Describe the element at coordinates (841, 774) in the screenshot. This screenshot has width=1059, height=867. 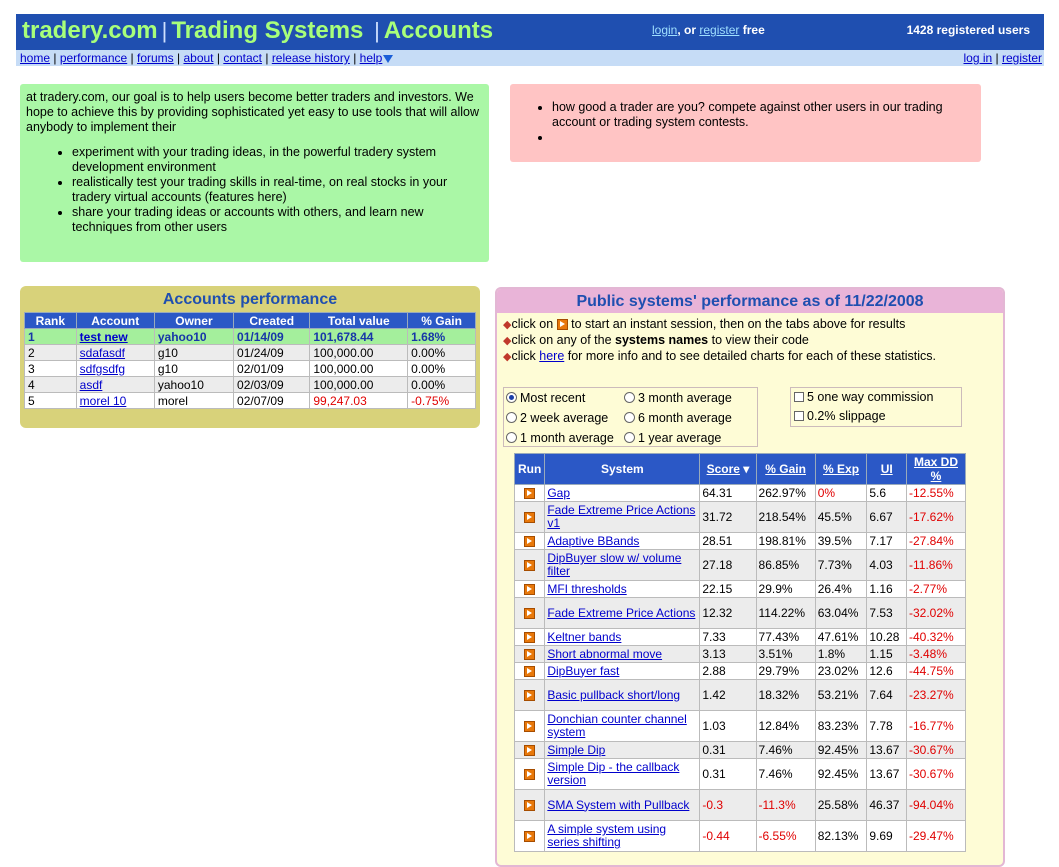
I see `exp-cell: 92.45%` at that location.